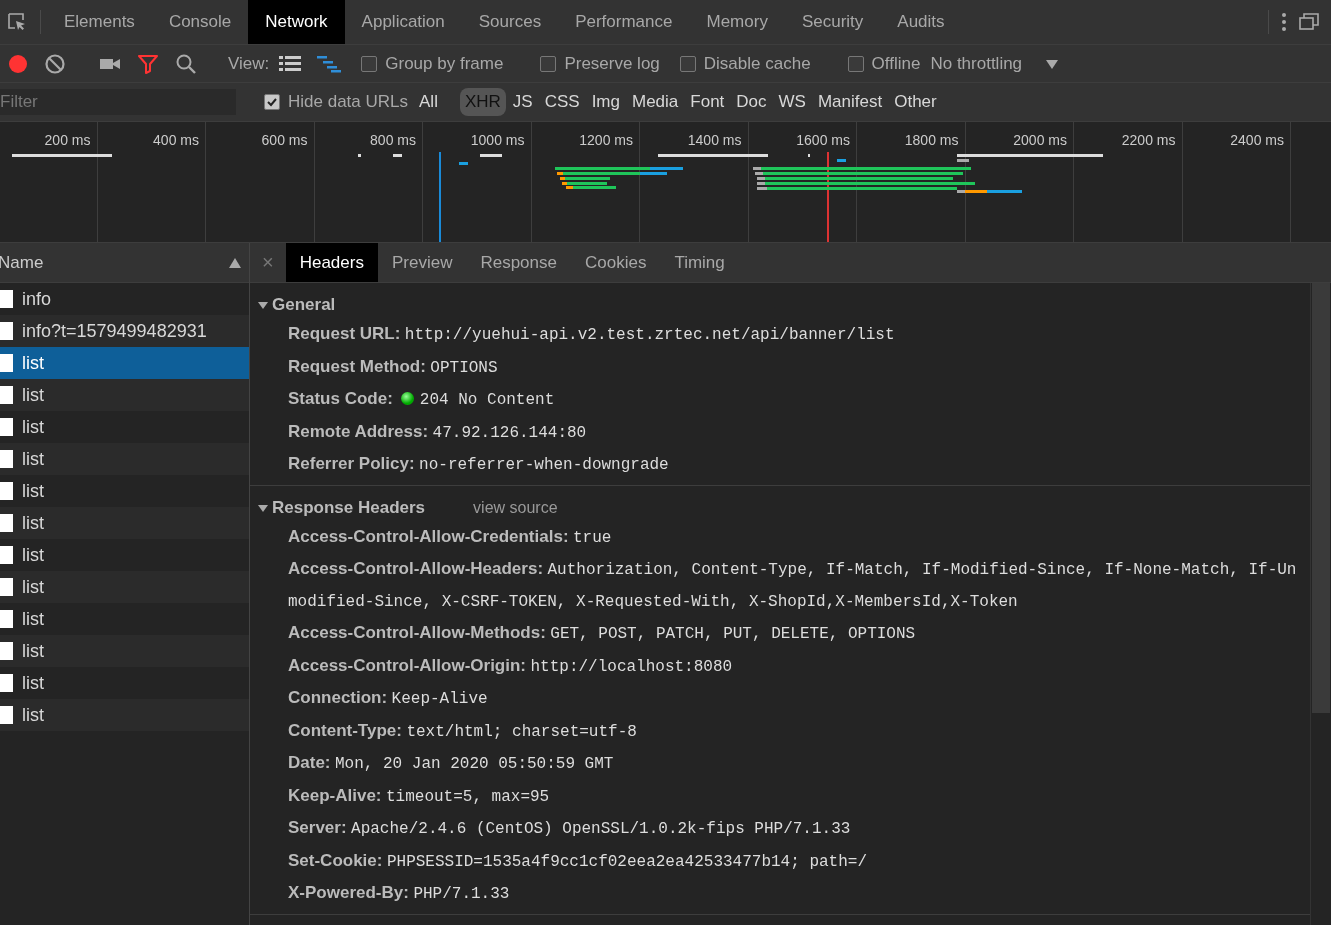 Image resolution: width=1331 pixels, height=925 pixels. I want to click on panel-tab: Audits, so click(921, 22).